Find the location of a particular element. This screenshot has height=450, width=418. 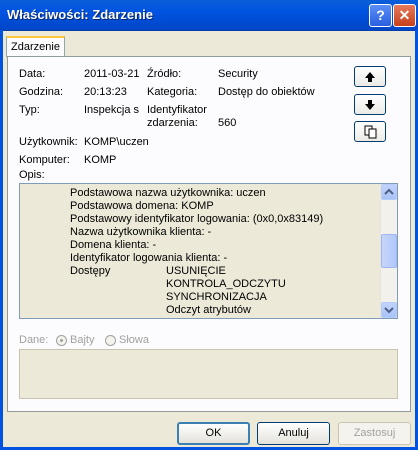

window-title: Właściwości: Zdarzenie is located at coordinates (80, 14).